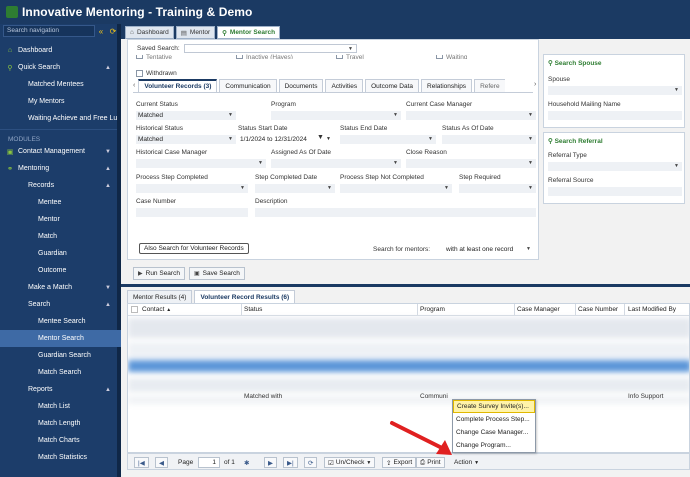 The width and height of the screenshot is (690, 477). I want to click on print-button: ⎙ Print, so click(430, 462).